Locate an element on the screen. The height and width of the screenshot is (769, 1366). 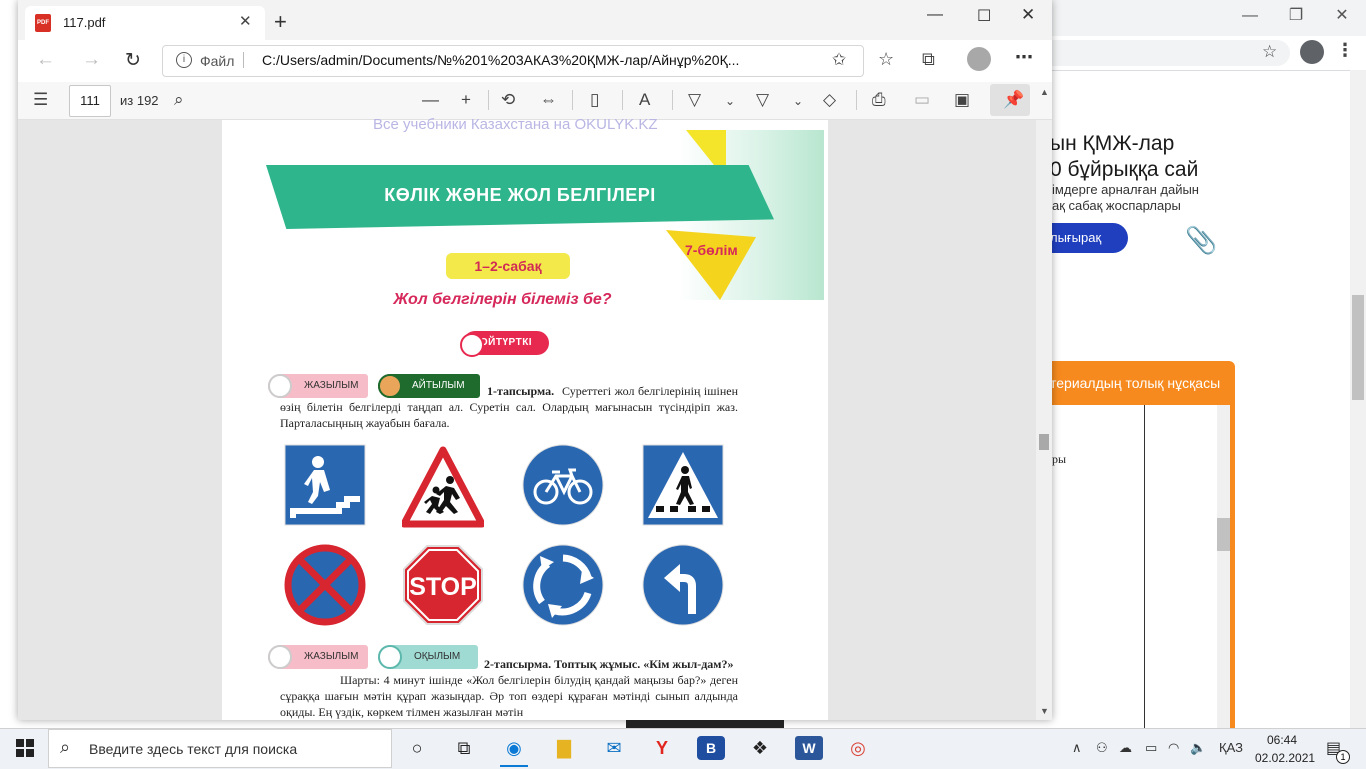
ad-line-3: імдерге арналған дайын is located at coordinates (1125, 189).